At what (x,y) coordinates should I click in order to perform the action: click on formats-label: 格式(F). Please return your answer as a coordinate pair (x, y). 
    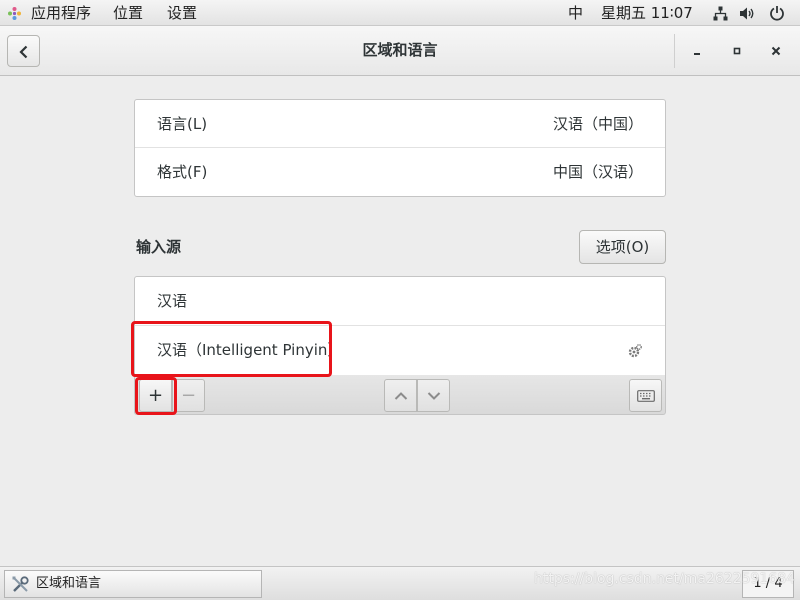
    Looking at the image, I should click on (182, 172).